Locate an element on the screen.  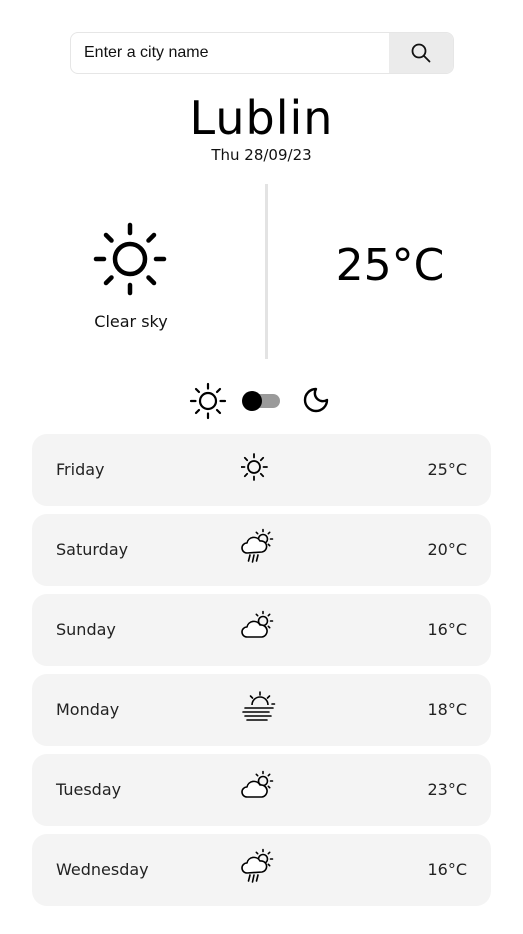
forecast-day: Tuesday is located at coordinates (89, 789).